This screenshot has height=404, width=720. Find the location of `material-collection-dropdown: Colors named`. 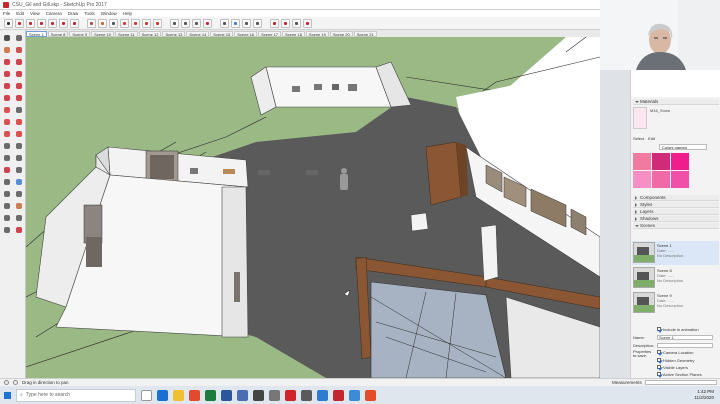

material-collection-dropdown: Colors named is located at coordinates (683, 147).